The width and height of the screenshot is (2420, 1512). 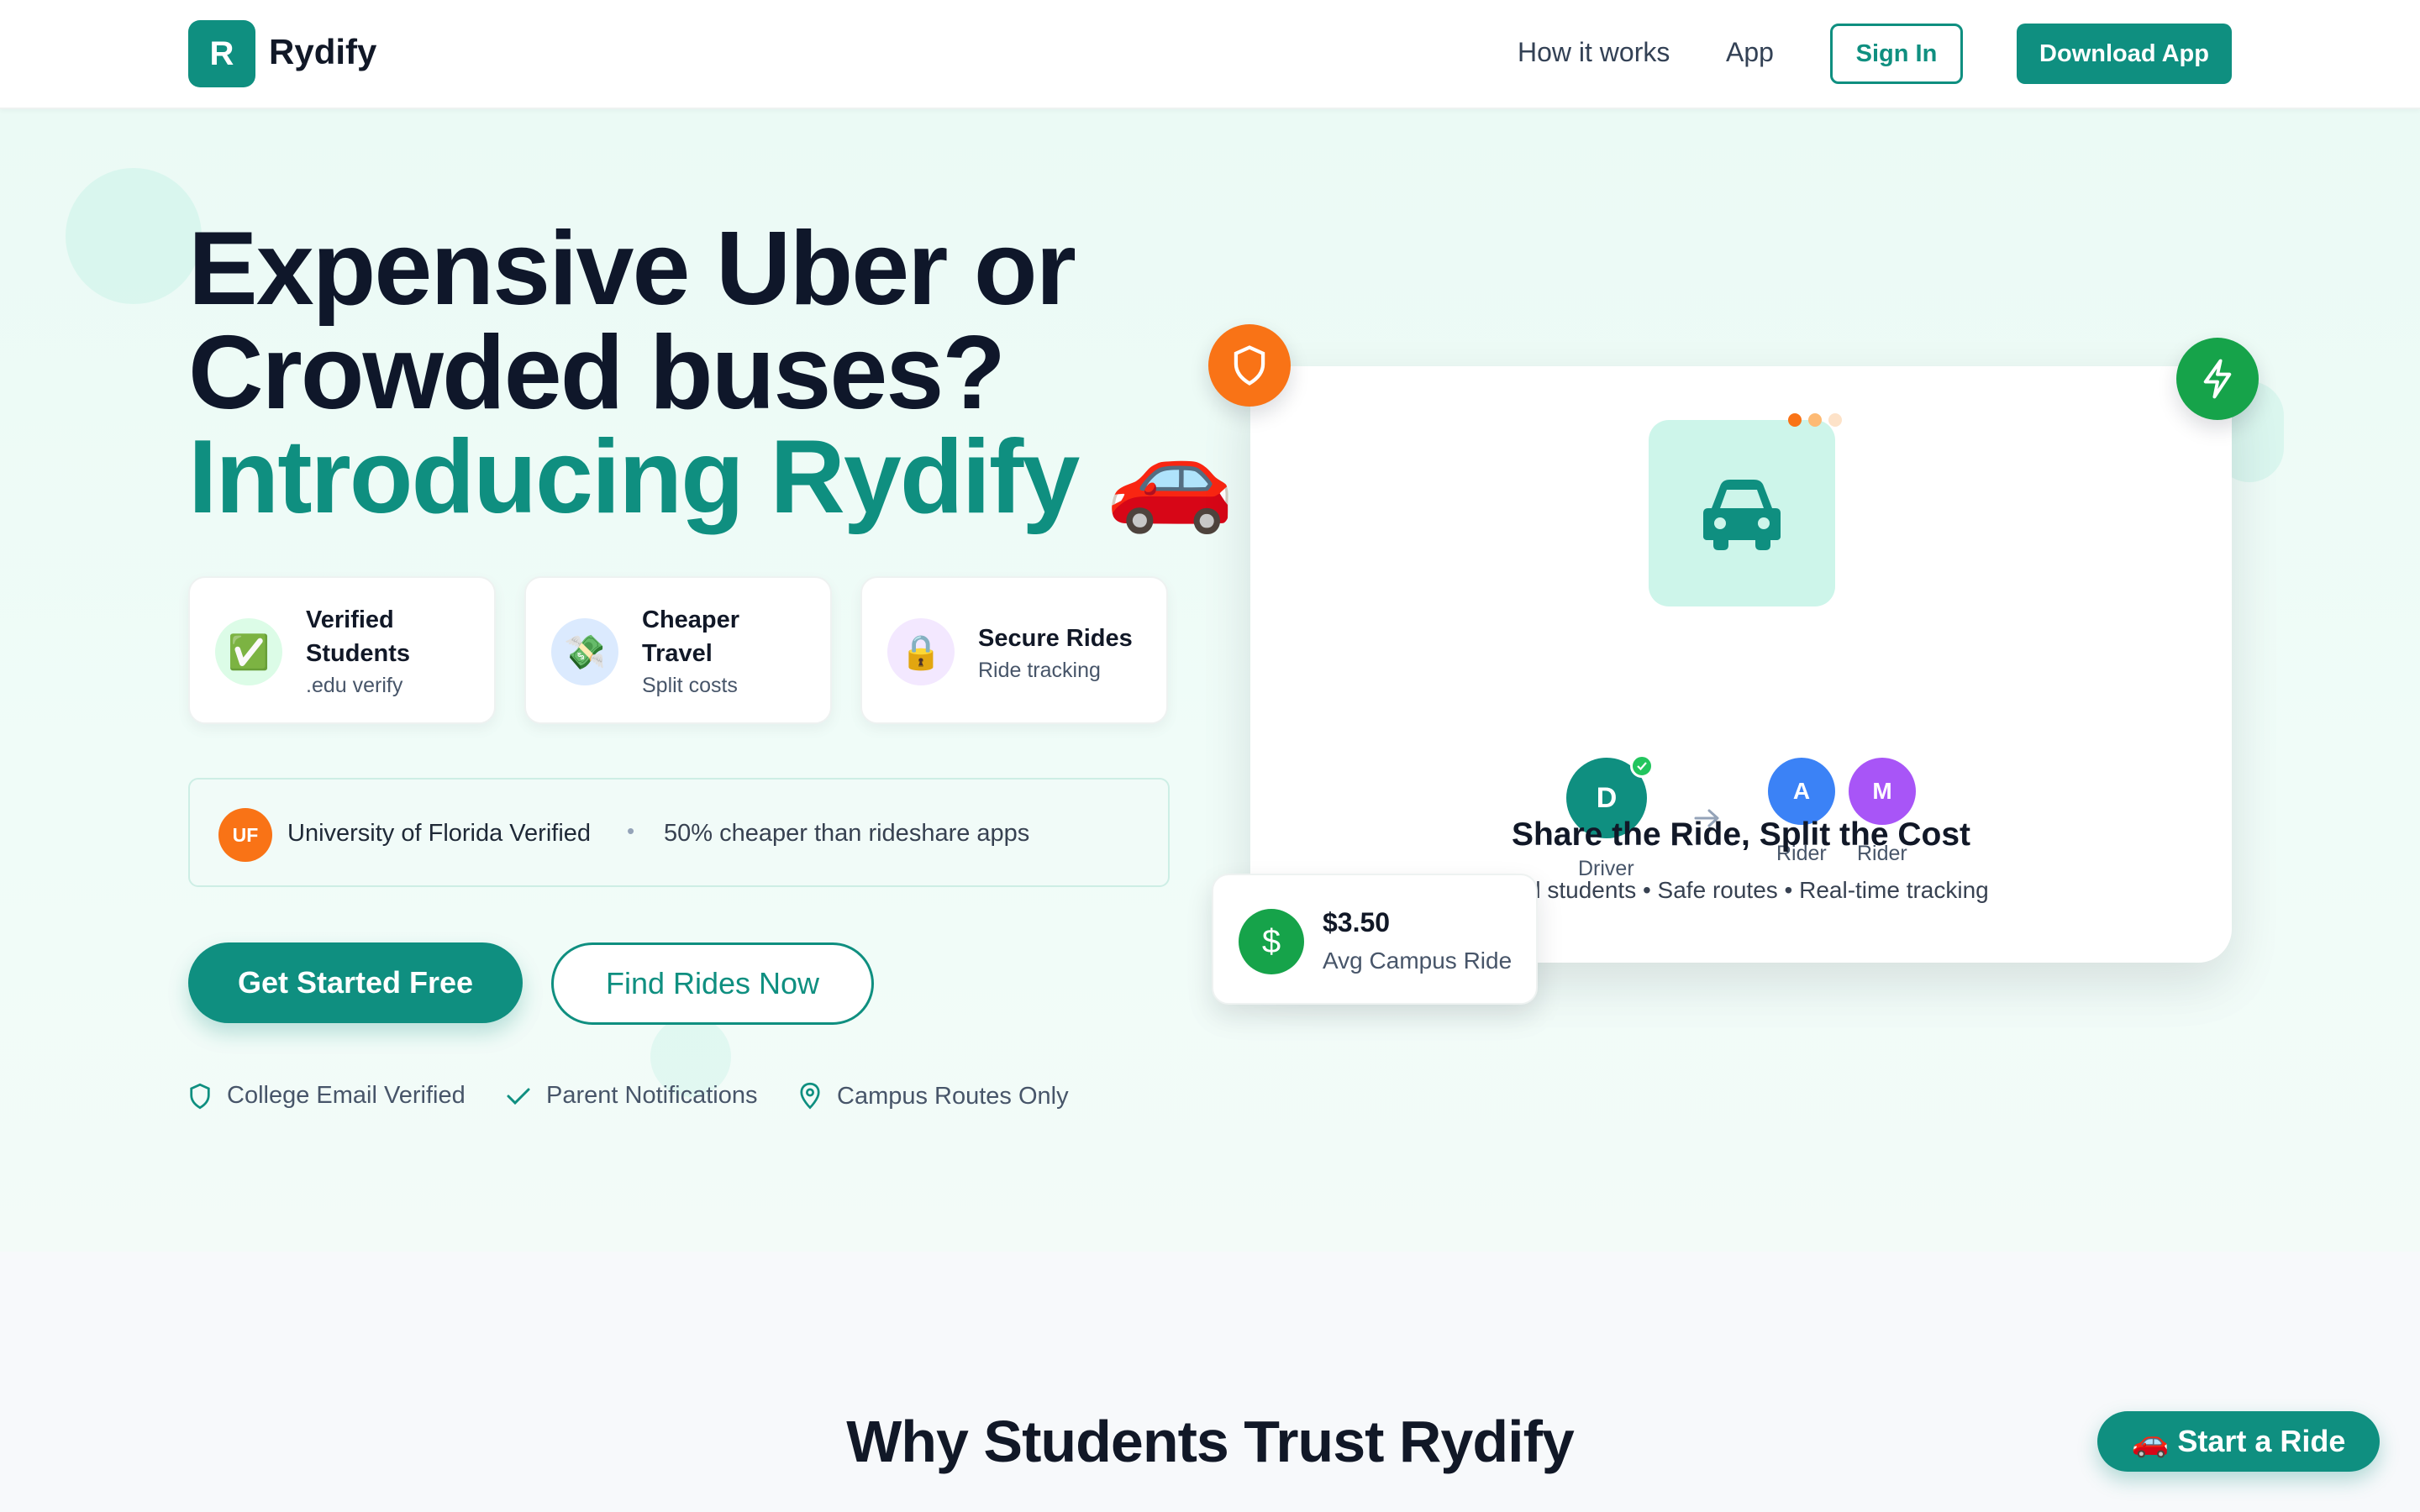 What do you see at coordinates (691, 619) in the screenshot?
I see `feature-title: Cheaper` at bounding box center [691, 619].